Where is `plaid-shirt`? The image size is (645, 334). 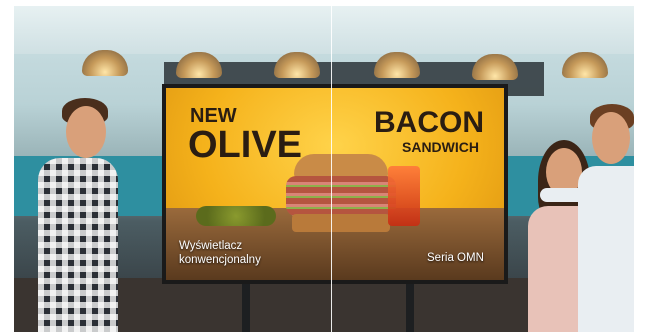
plaid-shirt is located at coordinates (78, 245).